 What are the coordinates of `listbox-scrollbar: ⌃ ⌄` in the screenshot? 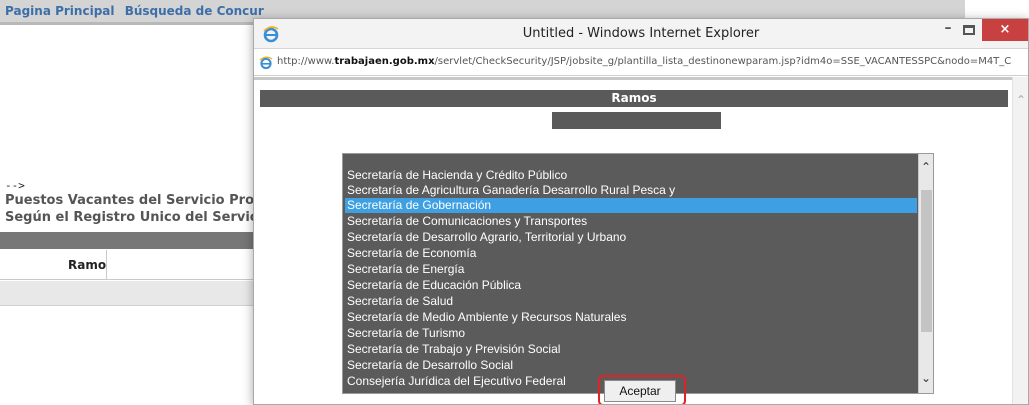 It's located at (925, 273).